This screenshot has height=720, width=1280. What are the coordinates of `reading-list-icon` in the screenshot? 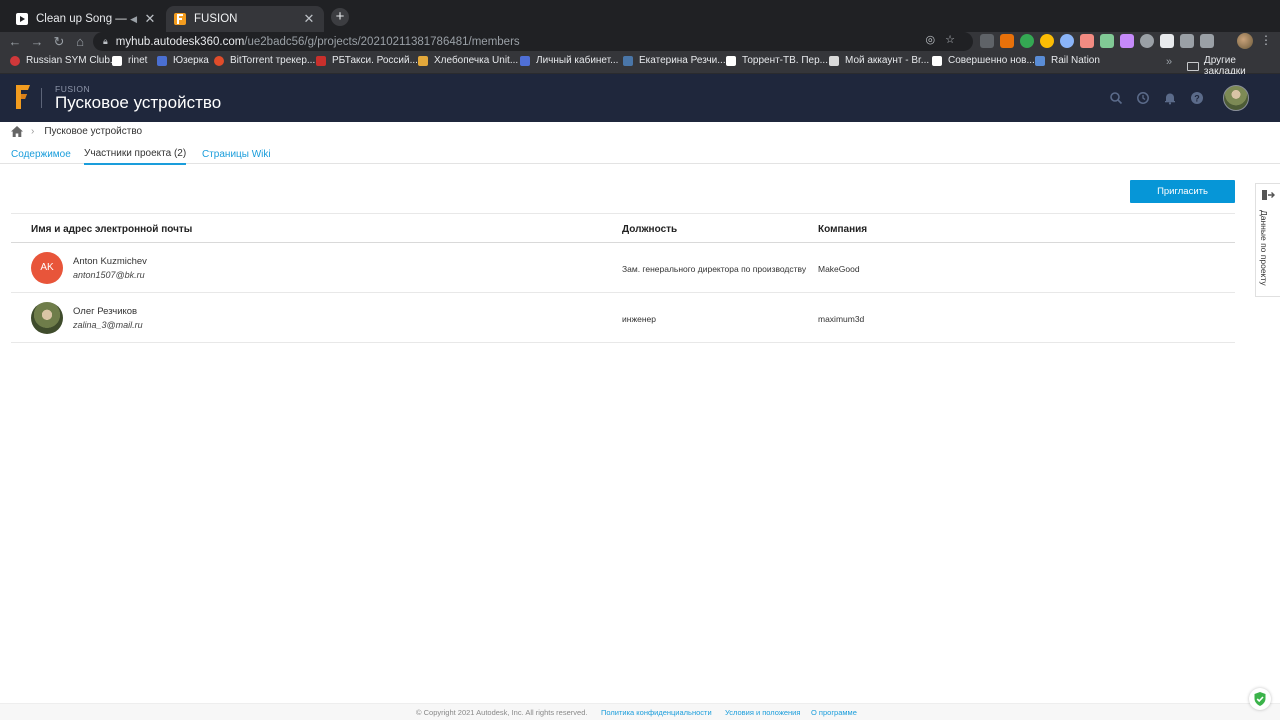 It's located at (1207, 41).